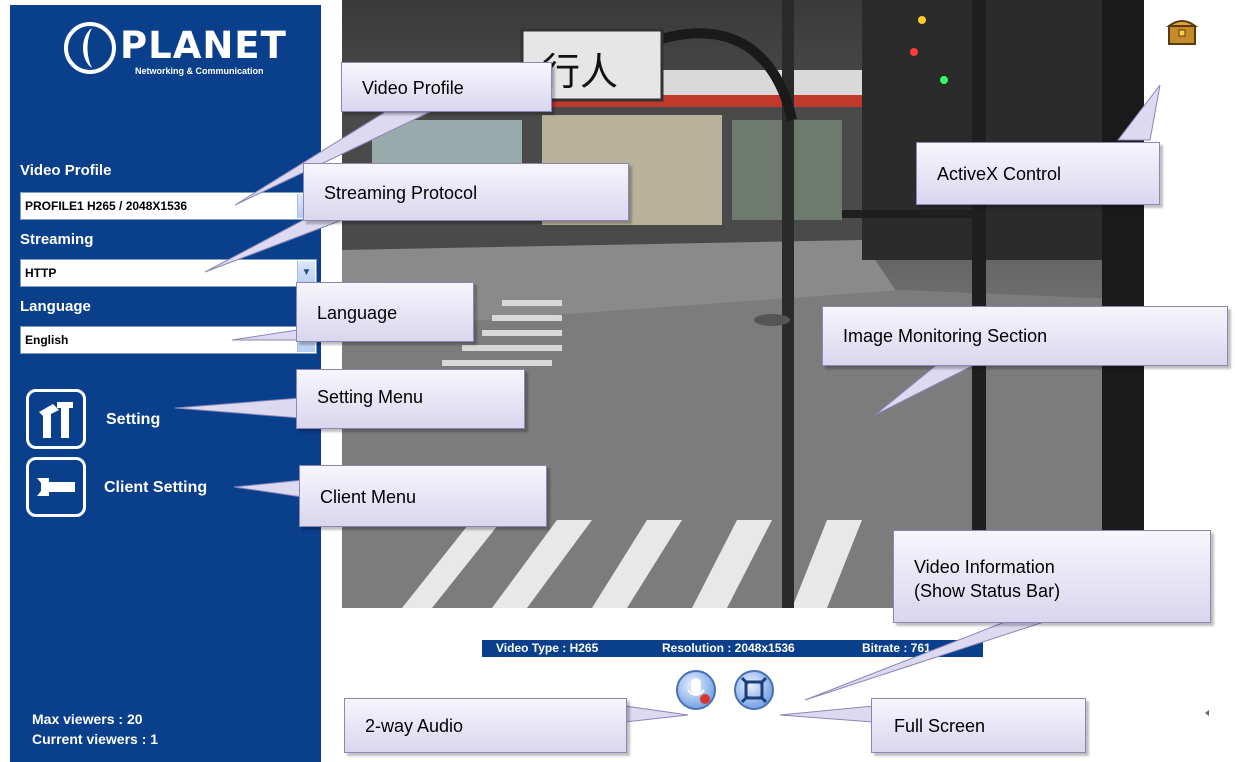  I want to click on callout-video-information: Video Information (Show Status Bar), so click(1052, 576).